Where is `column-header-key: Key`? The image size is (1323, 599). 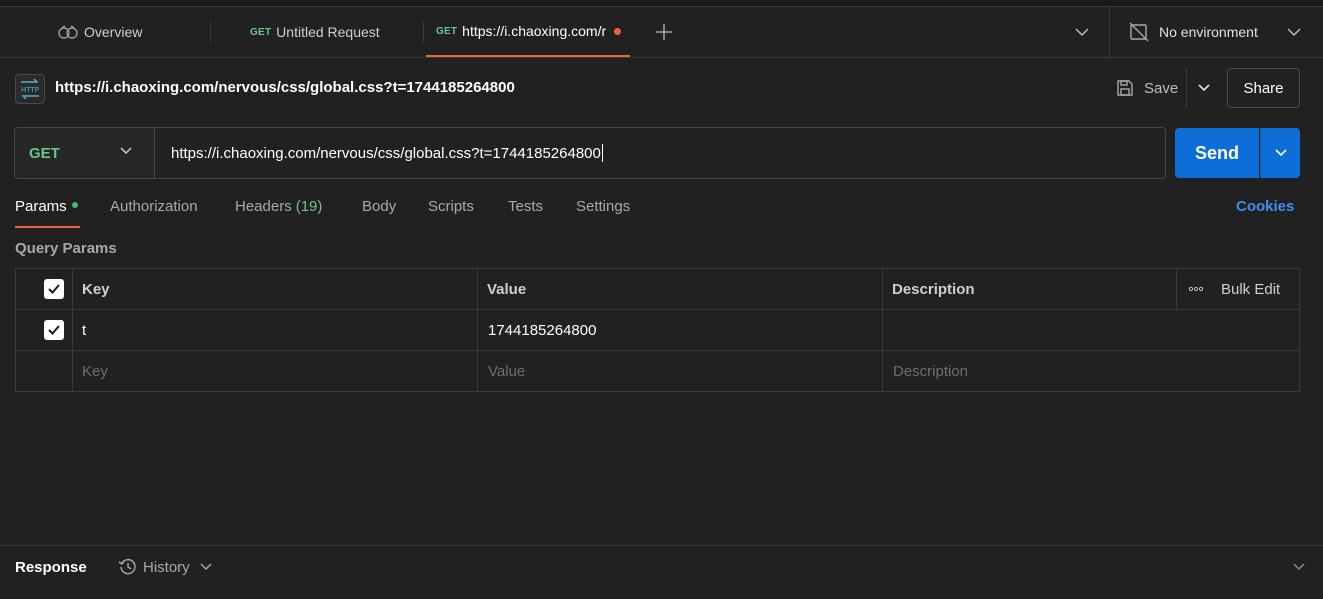
column-header-key: Key is located at coordinates (96, 289).